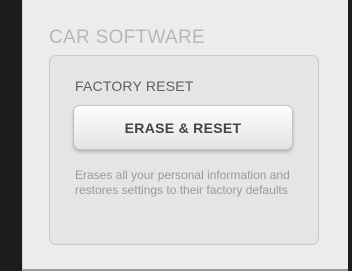  I want to click on factory-reset-title: FACTORY RESET, so click(134, 86).